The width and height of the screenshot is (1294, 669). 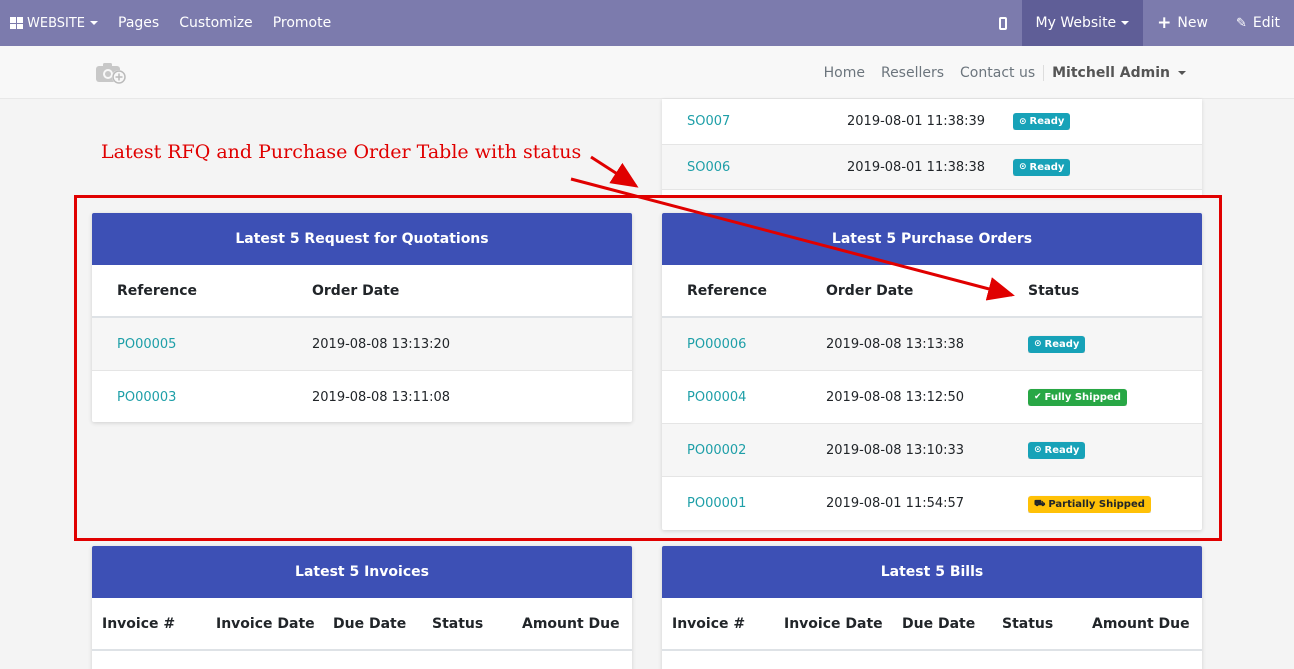 I want to click on order-reference-link: SO007, so click(x=742, y=121).